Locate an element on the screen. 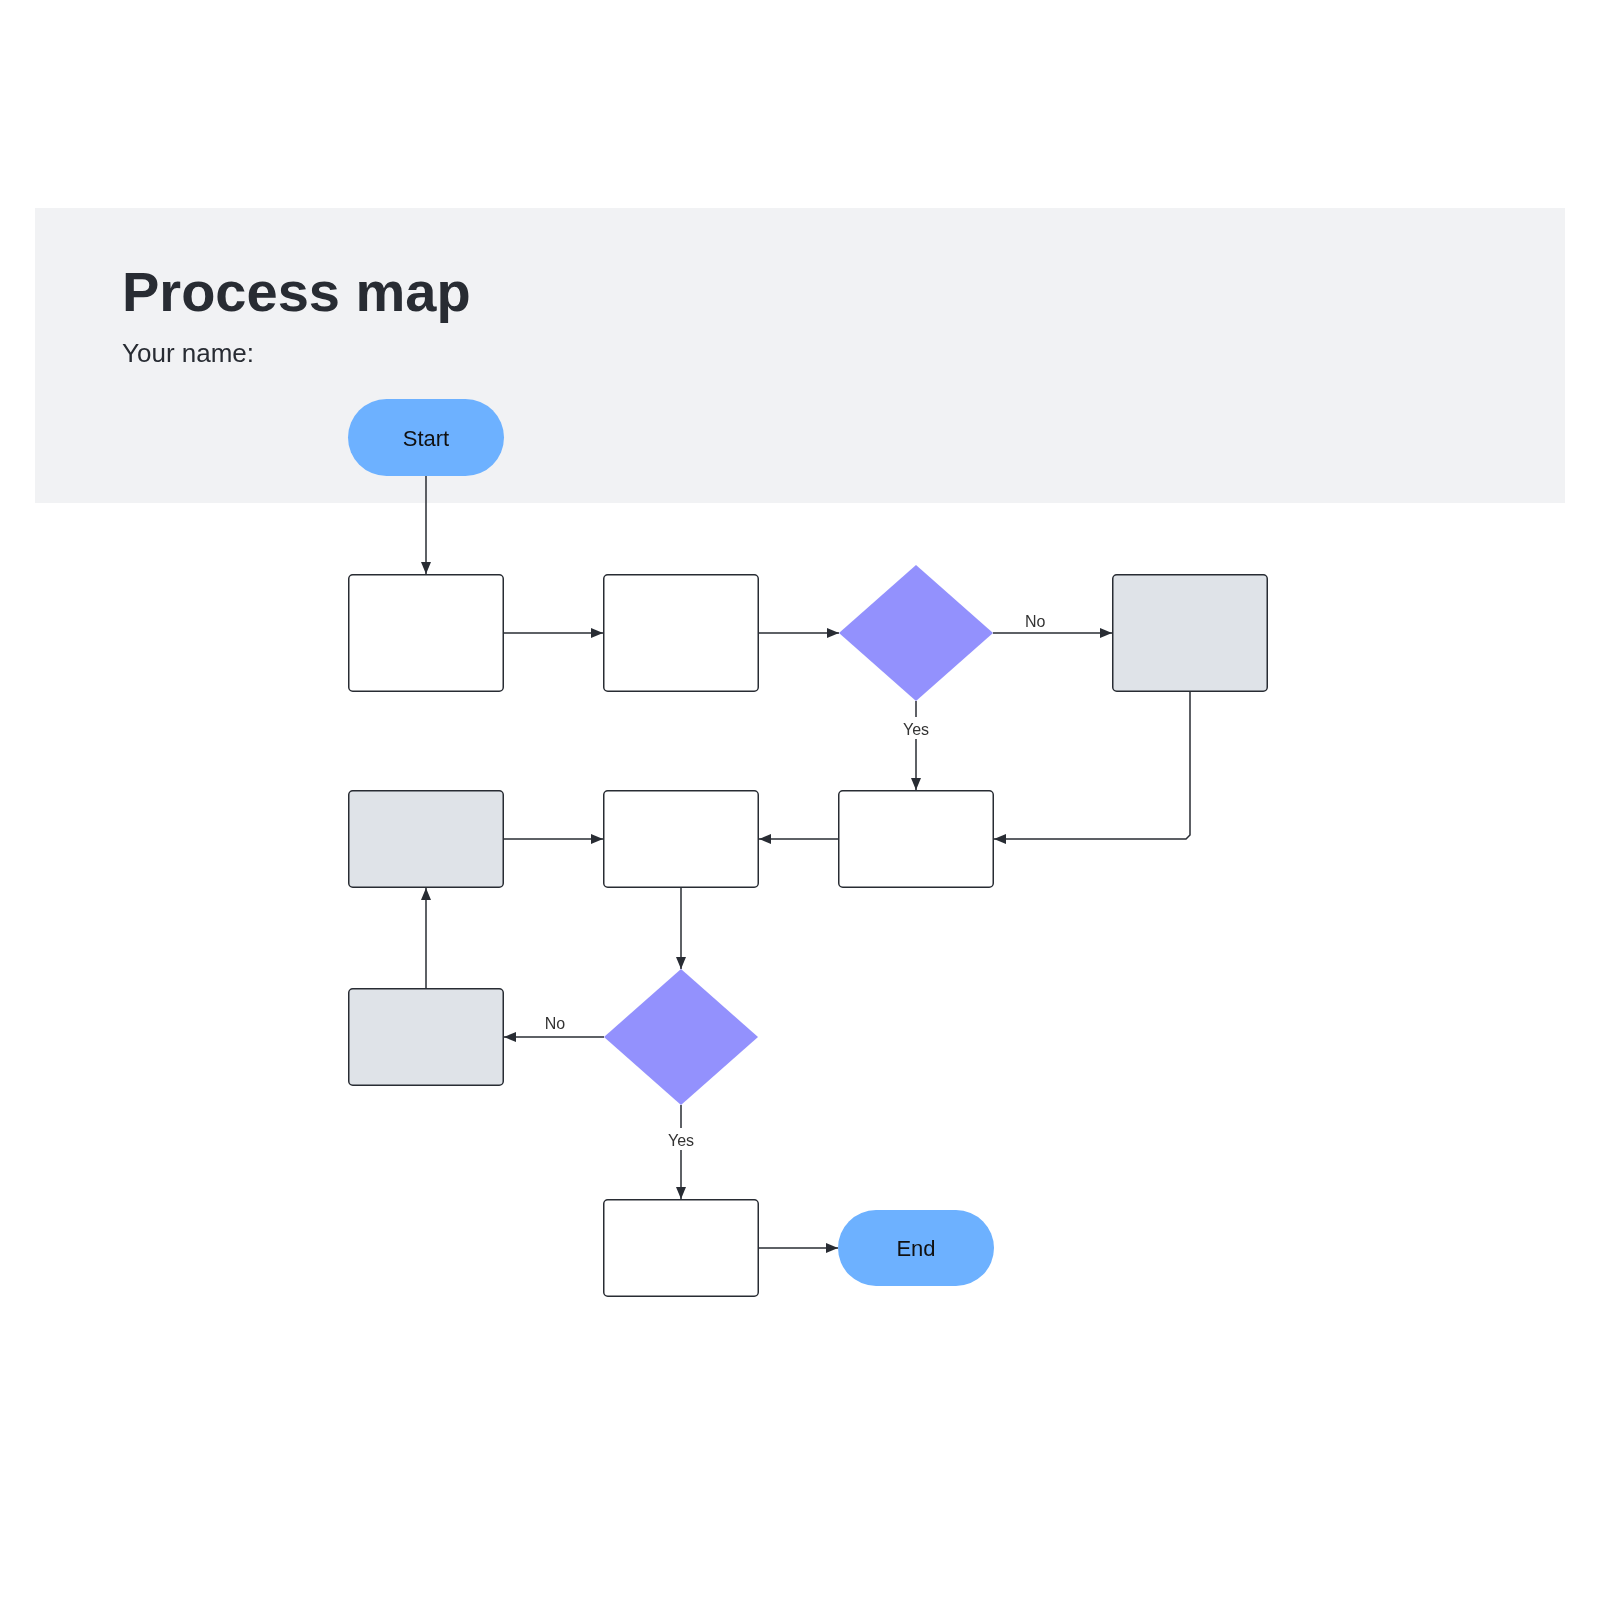  page-title: Process map is located at coordinates (297, 292).